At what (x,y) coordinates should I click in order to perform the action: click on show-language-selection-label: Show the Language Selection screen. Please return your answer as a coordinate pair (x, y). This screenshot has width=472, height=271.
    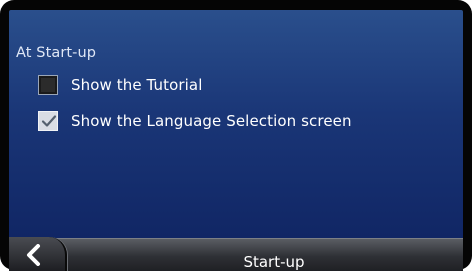
    Looking at the image, I should click on (211, 121).